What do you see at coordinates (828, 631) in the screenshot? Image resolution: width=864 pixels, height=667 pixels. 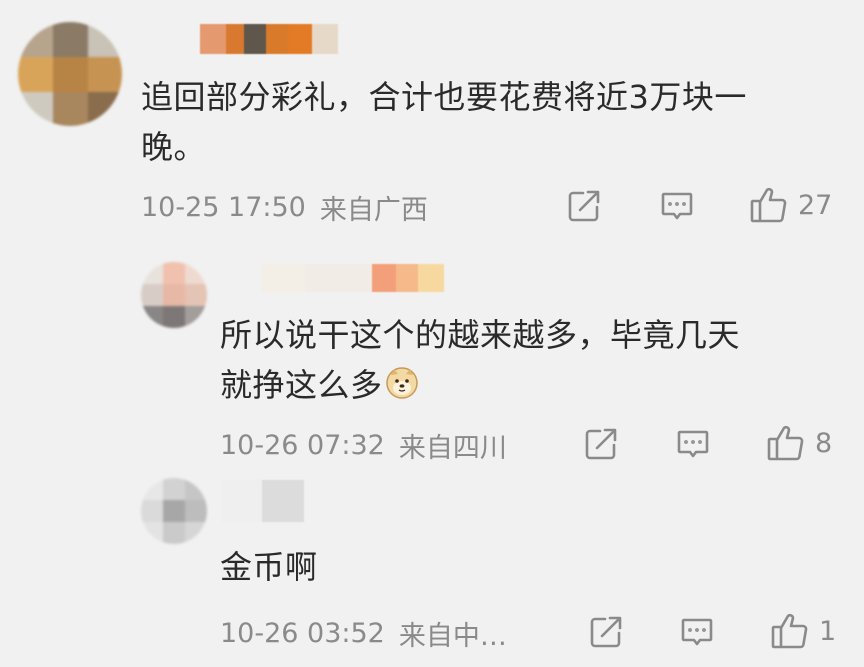 I see `like-count: 1` at bounding box center [828, 631].